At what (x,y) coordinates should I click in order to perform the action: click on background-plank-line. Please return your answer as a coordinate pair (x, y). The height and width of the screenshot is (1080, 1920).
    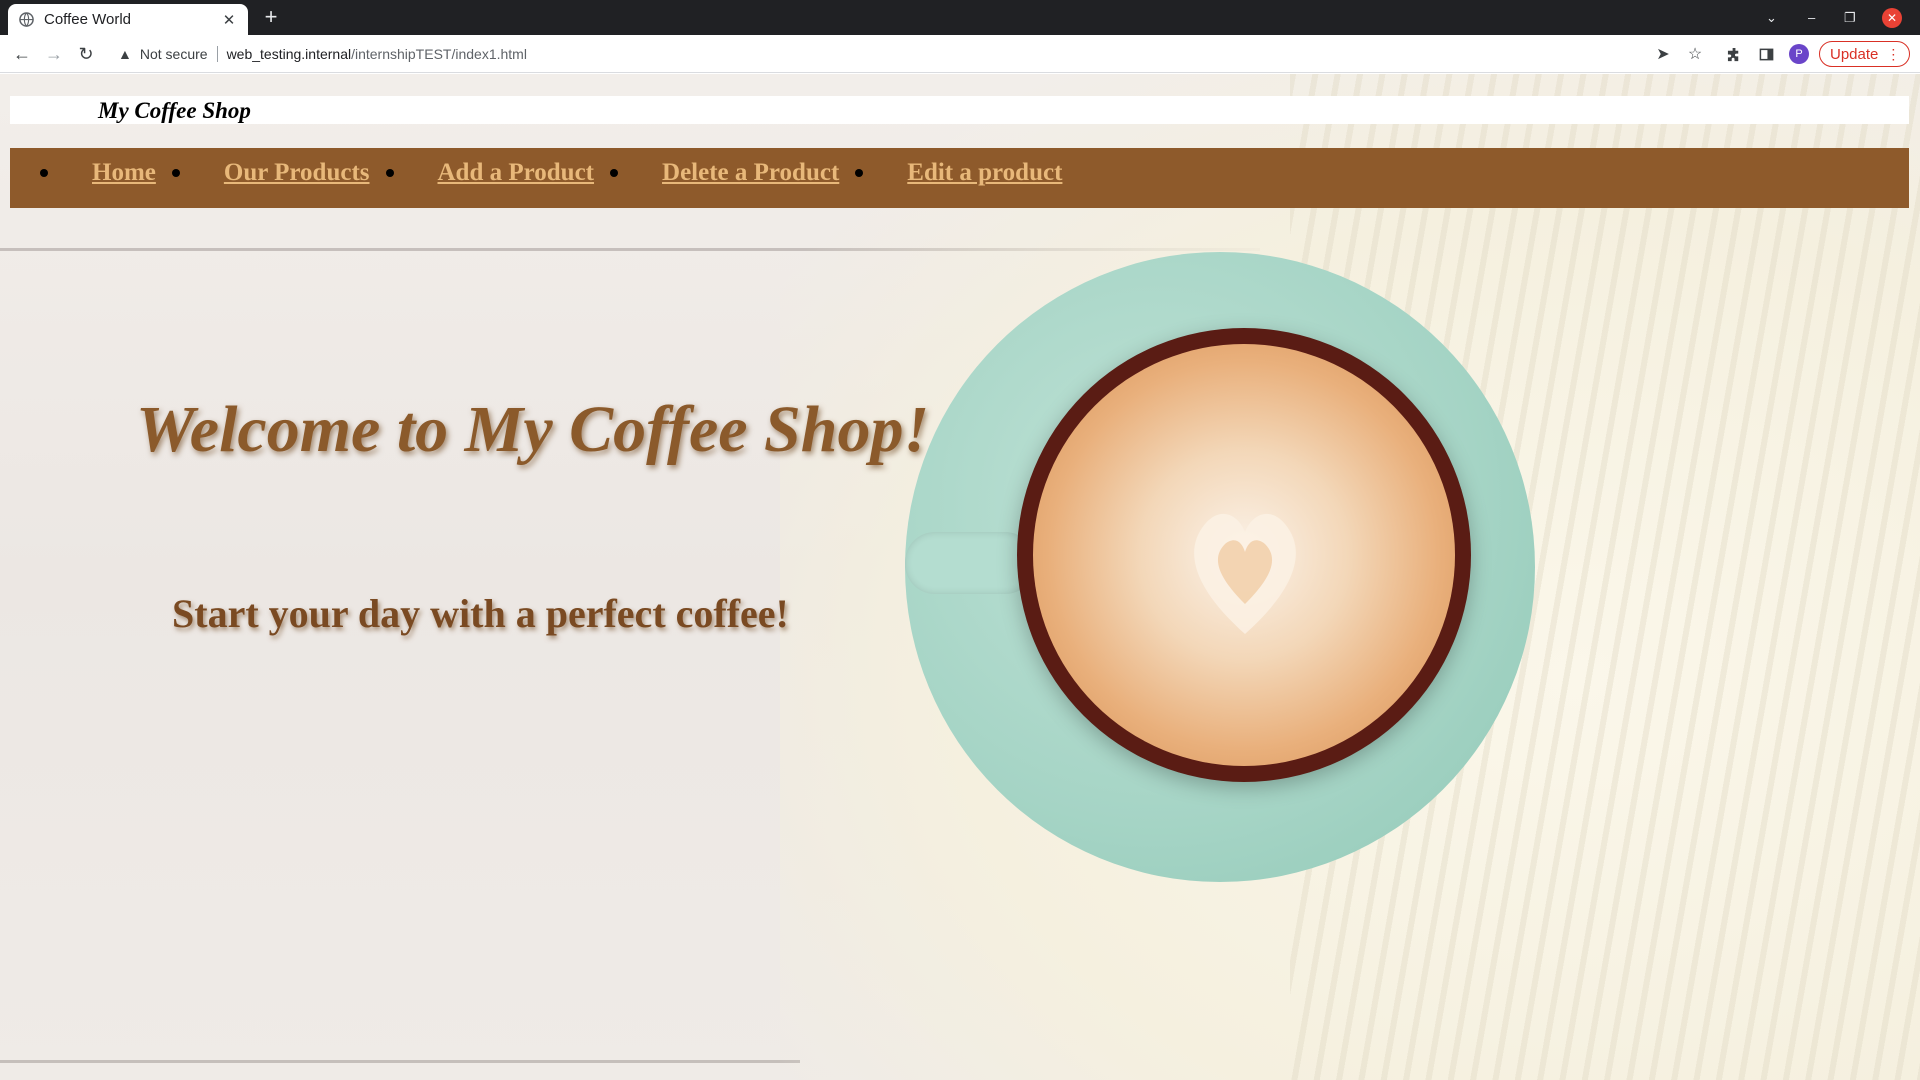
    Looking at the image, I should click on (400, 1061).